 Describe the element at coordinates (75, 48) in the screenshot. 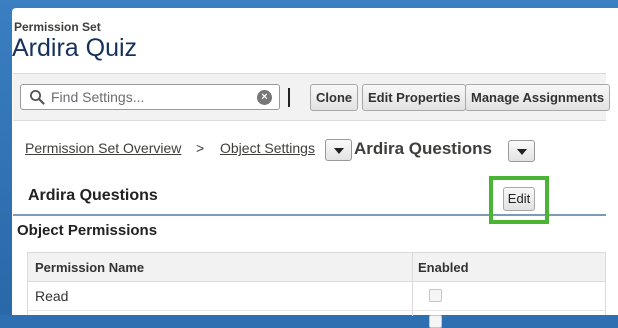

I see `page-title: Ardira Quiz` at that location.